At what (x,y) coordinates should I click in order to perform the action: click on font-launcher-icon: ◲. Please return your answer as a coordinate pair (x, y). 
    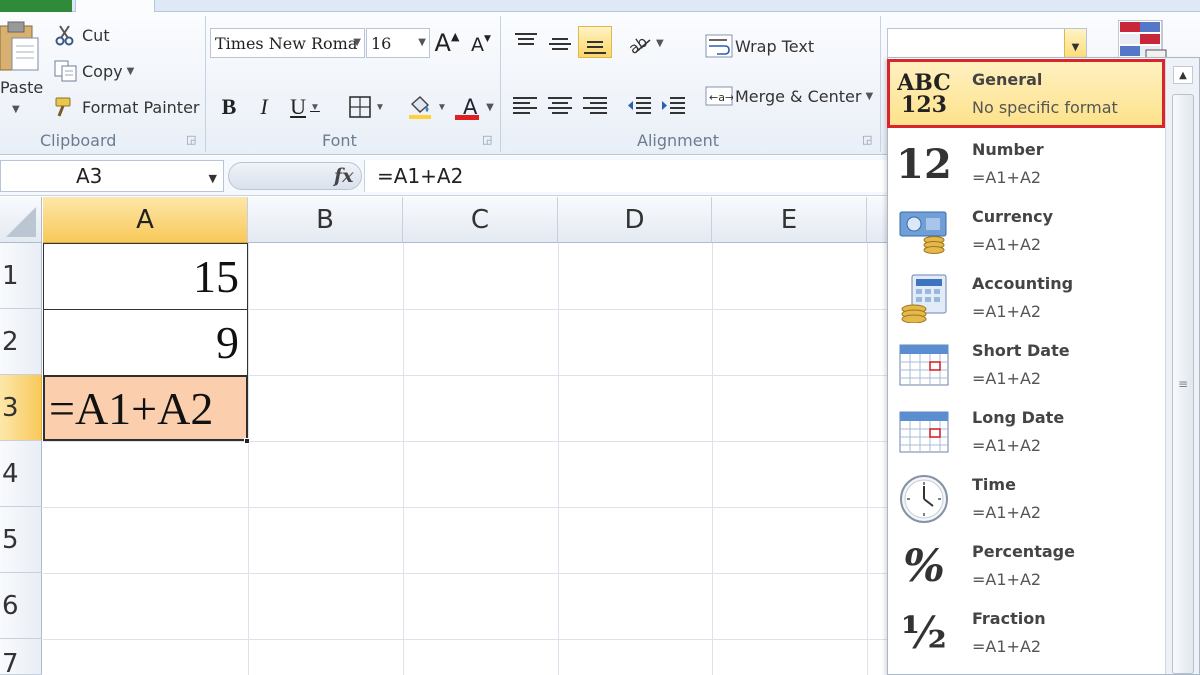
    Looking at the image, I should click on (487, 139).